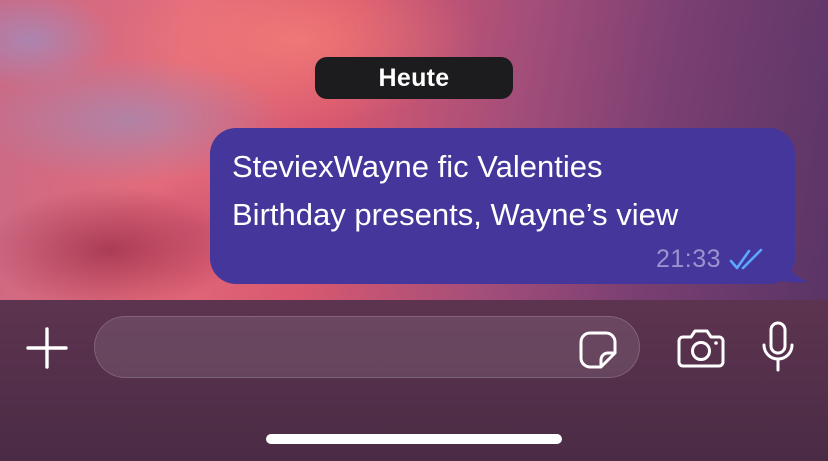  What do you see at coordinates (789, 265) in the screenshot?
I see `bubble-tail` at bounding box center [789, 265].